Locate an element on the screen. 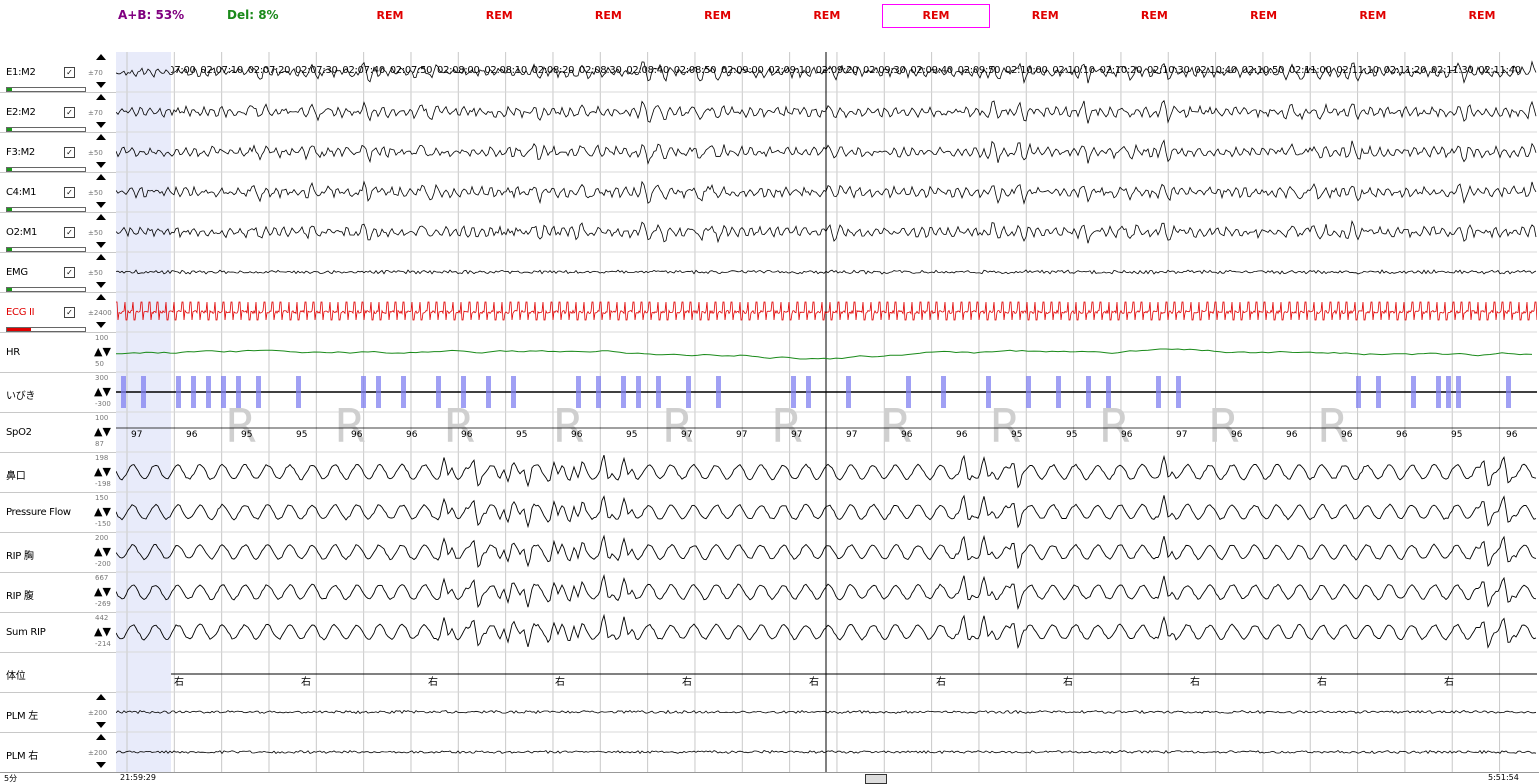 The height and width of the screenshot is (784, 1539). channel-scale-min: 50 is located at coordinates (99, 364).